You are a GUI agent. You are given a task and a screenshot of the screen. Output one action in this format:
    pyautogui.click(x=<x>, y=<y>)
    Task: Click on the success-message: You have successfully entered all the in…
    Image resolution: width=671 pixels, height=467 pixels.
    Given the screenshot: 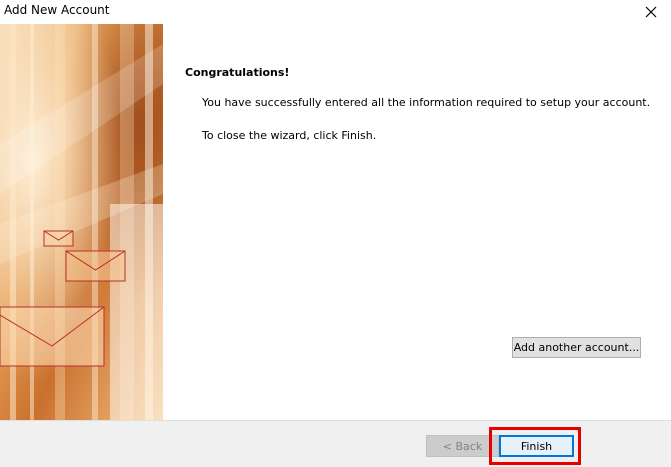 What is the action you would take?
    pyautogui.click(x=426, y=102)
    